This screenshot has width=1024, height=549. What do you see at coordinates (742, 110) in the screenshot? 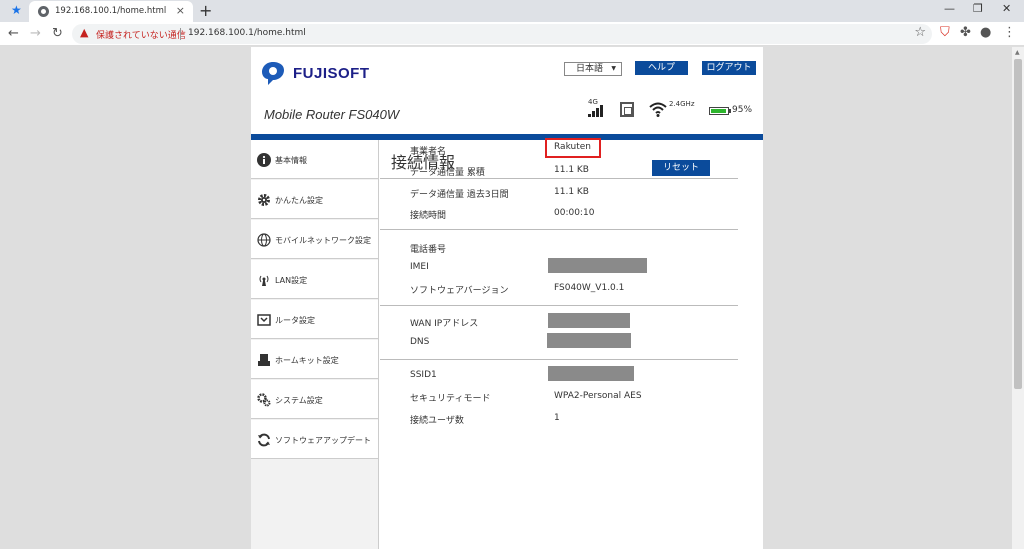
I see `battery-percentage: 95%` at bounding box center [742, 110].